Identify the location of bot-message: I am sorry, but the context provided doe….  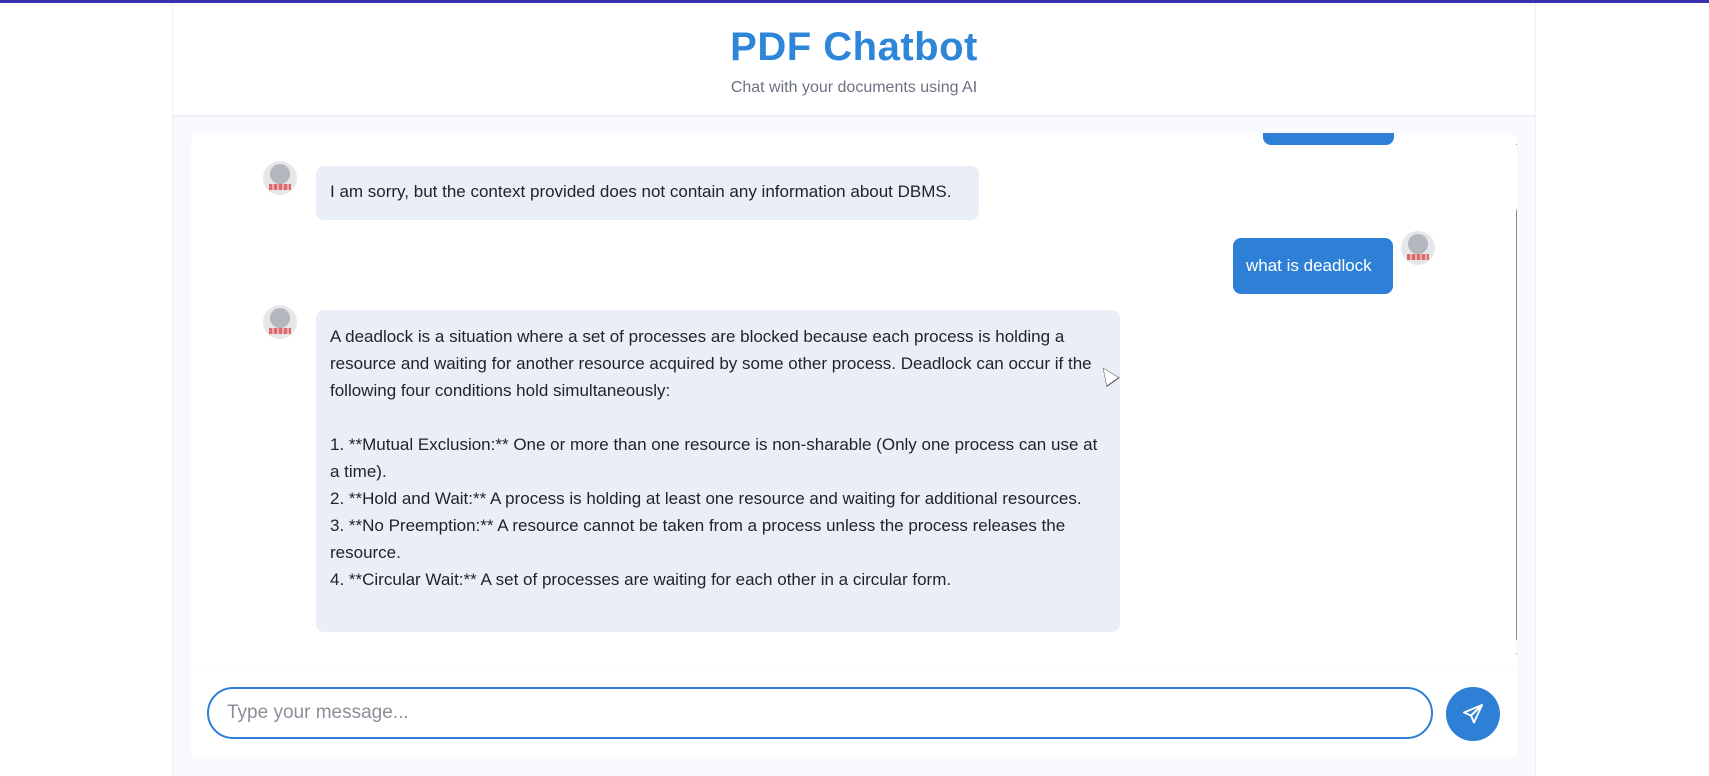
(647, 193).